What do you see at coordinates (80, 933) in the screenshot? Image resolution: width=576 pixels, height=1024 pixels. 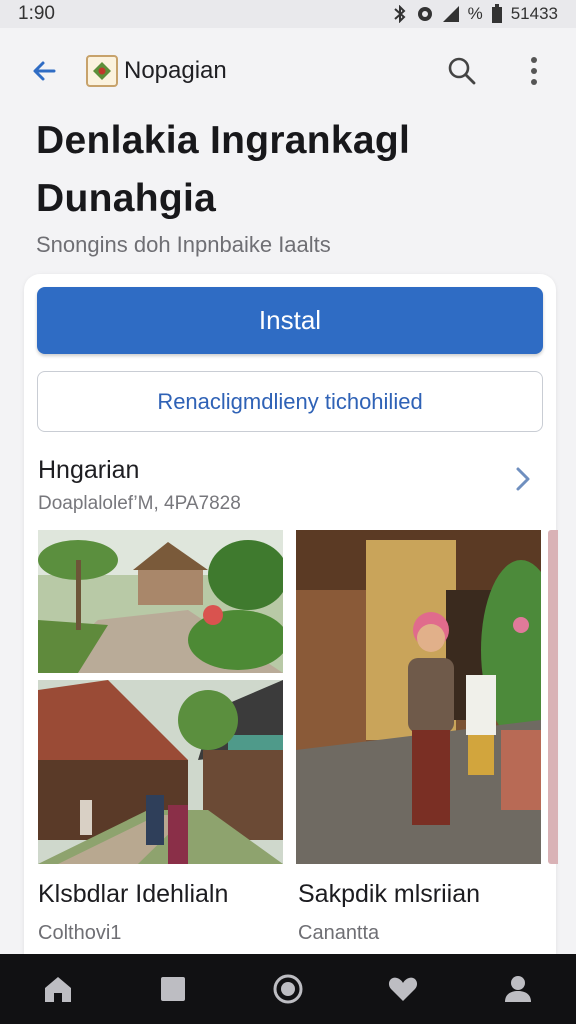 I see `gallery-item-subtitle: Colthovi1` at bounding box center [80, 933].